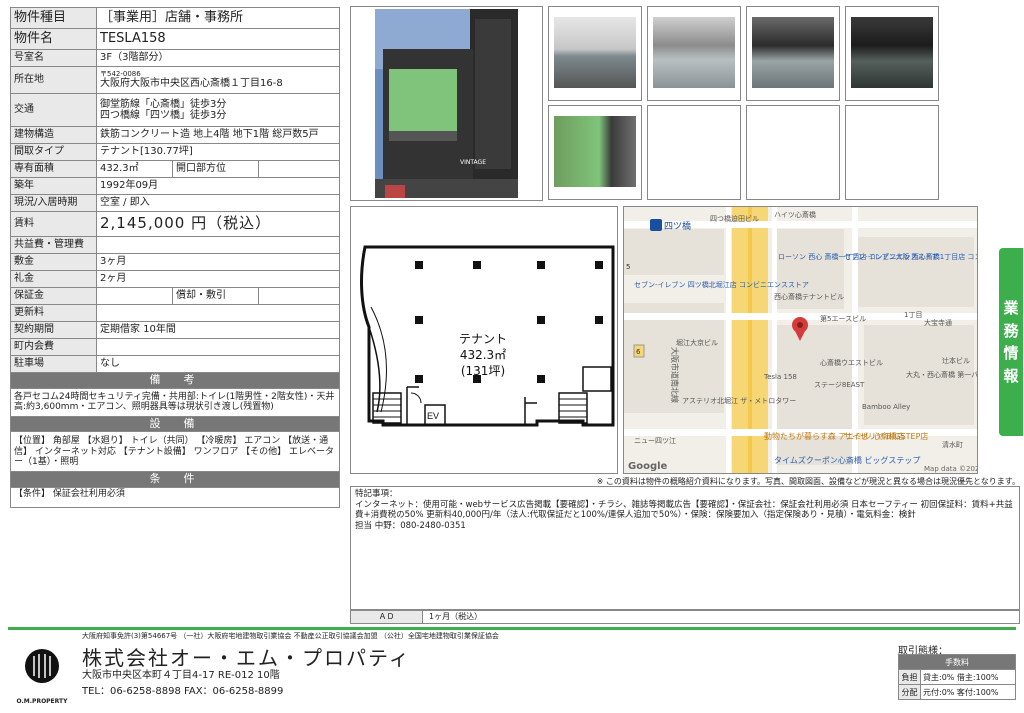  What do you see at coordinates (53, 135) in the screenshot?
I see `label-structure: 建物構造` at bounding box center [53, 135].